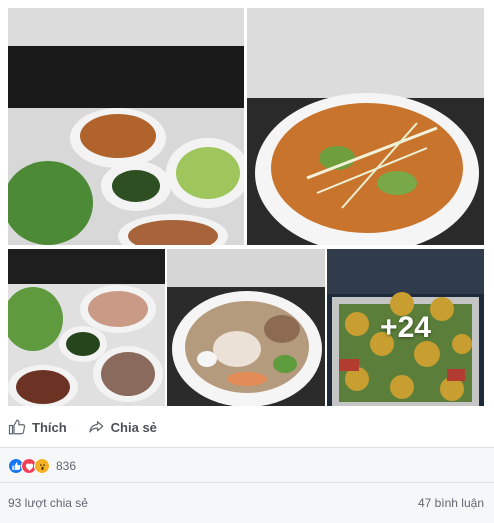 The image size is (494, 523). Describe the element at coordinates (451, 503) in the screenshot. I see `comment-count: 47 bình luận` at that location.